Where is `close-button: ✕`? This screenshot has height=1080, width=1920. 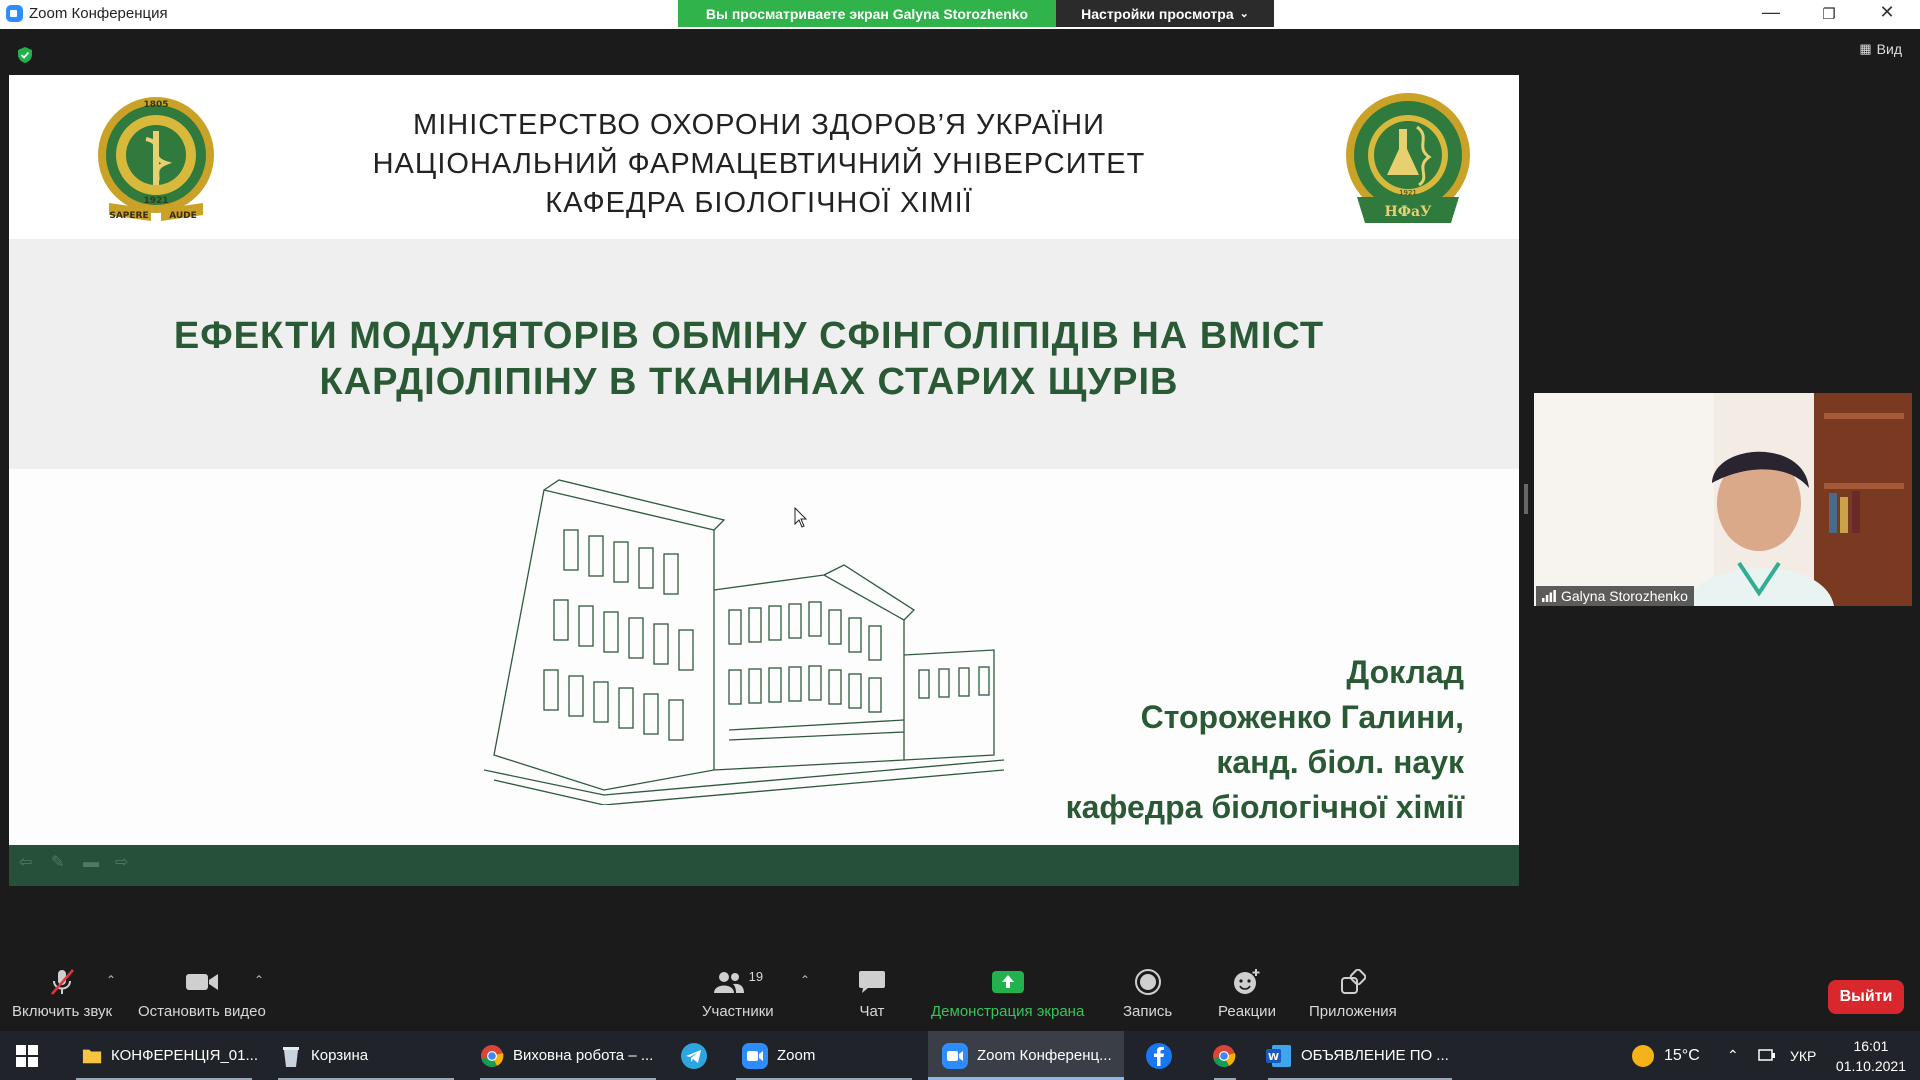 close-button: ✕ is located at coordinates (1887, 12).